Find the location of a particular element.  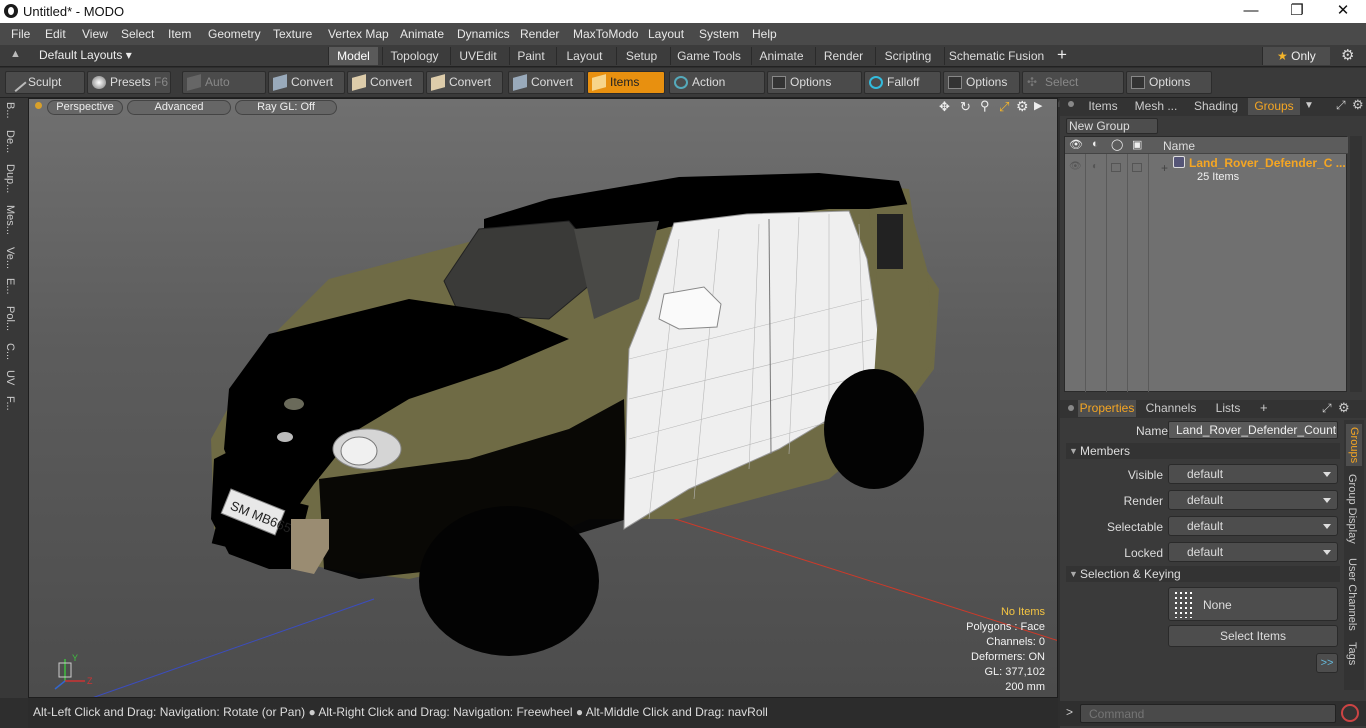

tab-model: Model is located at coordinates (353, 56).